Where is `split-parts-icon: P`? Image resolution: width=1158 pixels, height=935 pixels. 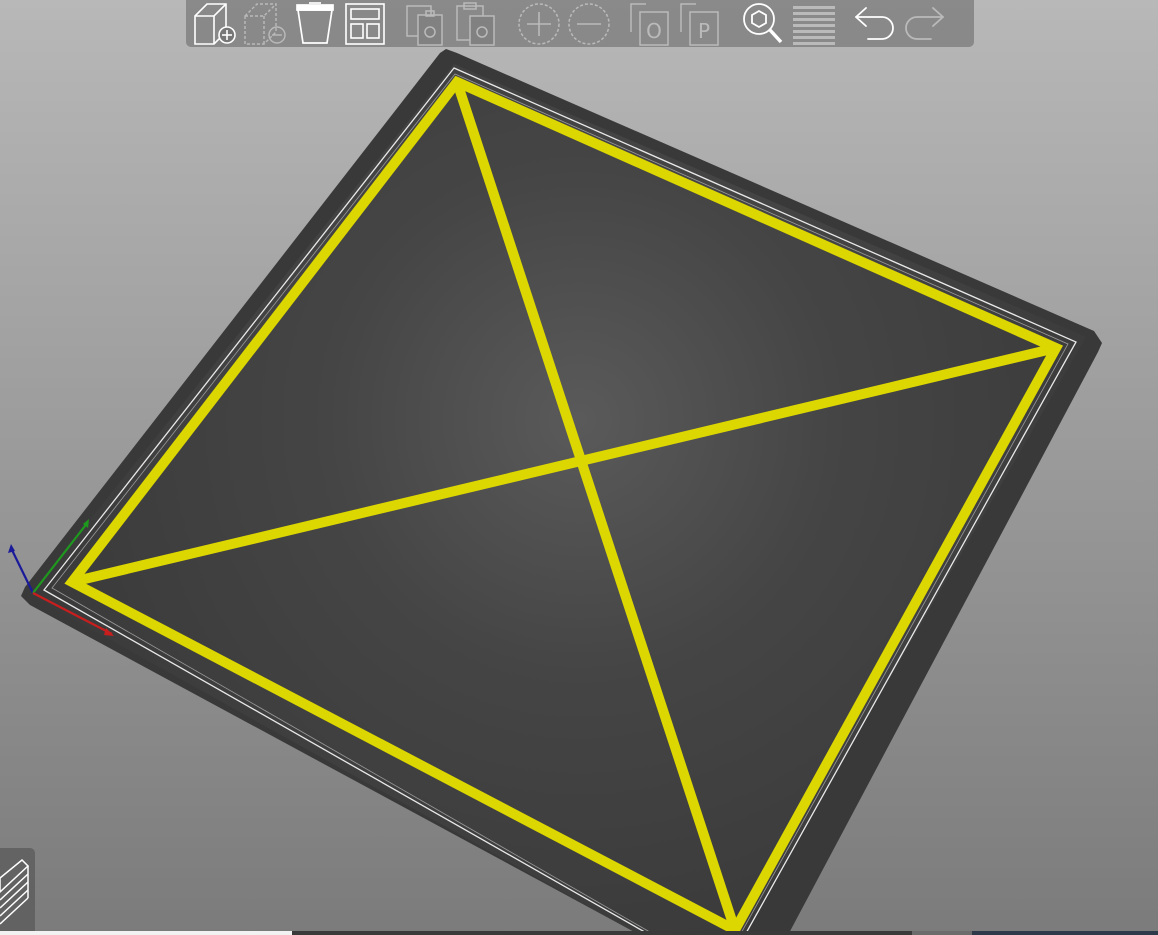
split-parts-icon: P is located at coordinates (699, 24).